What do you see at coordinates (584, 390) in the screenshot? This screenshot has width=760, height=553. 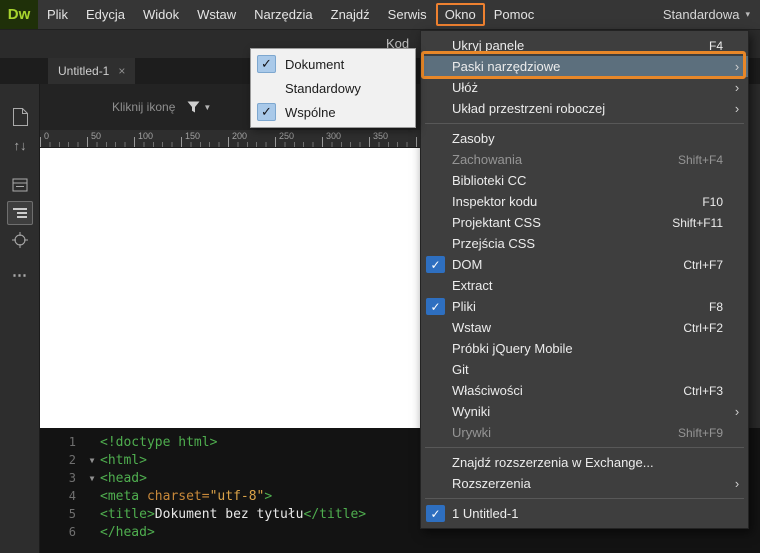 I see `window-menu-item-właściwości: Właściwości Ctrl+F3` at bounding box center [584, 390].